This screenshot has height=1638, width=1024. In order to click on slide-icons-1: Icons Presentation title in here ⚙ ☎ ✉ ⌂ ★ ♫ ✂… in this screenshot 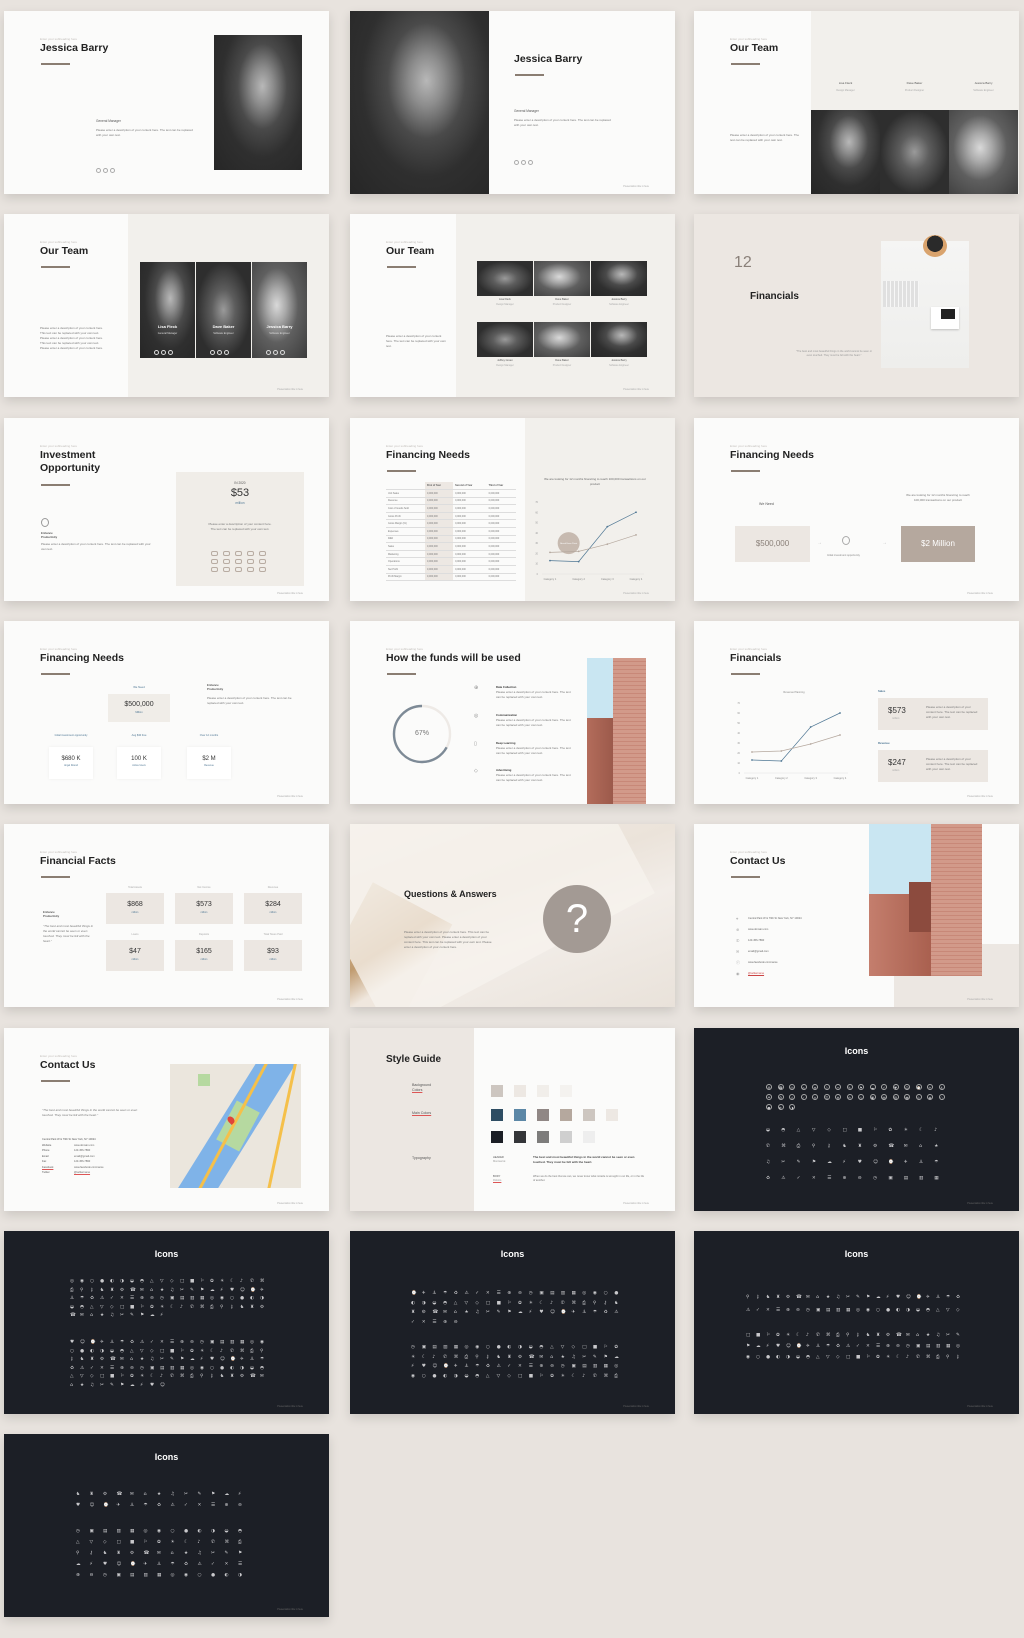, I will do `click(856, 1119)`.